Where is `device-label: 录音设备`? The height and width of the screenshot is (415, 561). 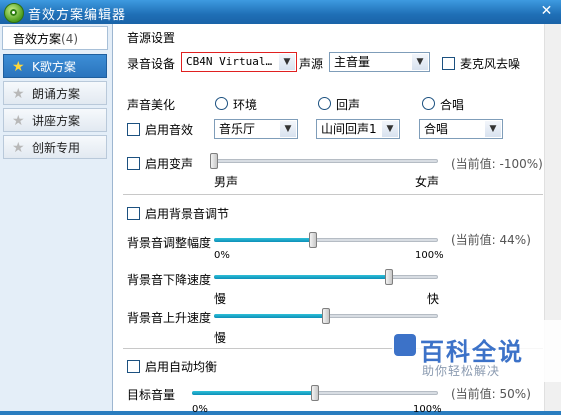 device-label: 录音设备 is located at coordinates (151, 64).